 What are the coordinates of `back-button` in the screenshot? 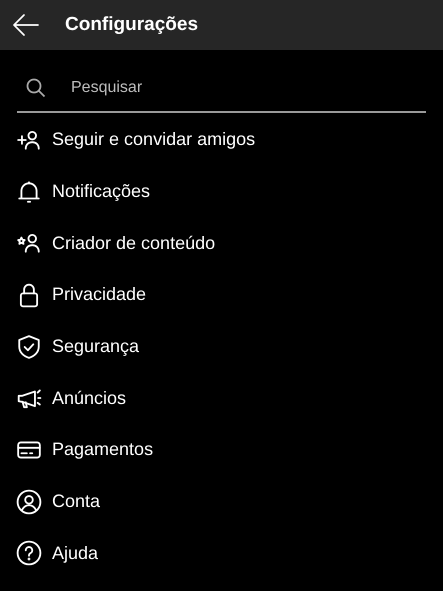 It's located at (26, 25).